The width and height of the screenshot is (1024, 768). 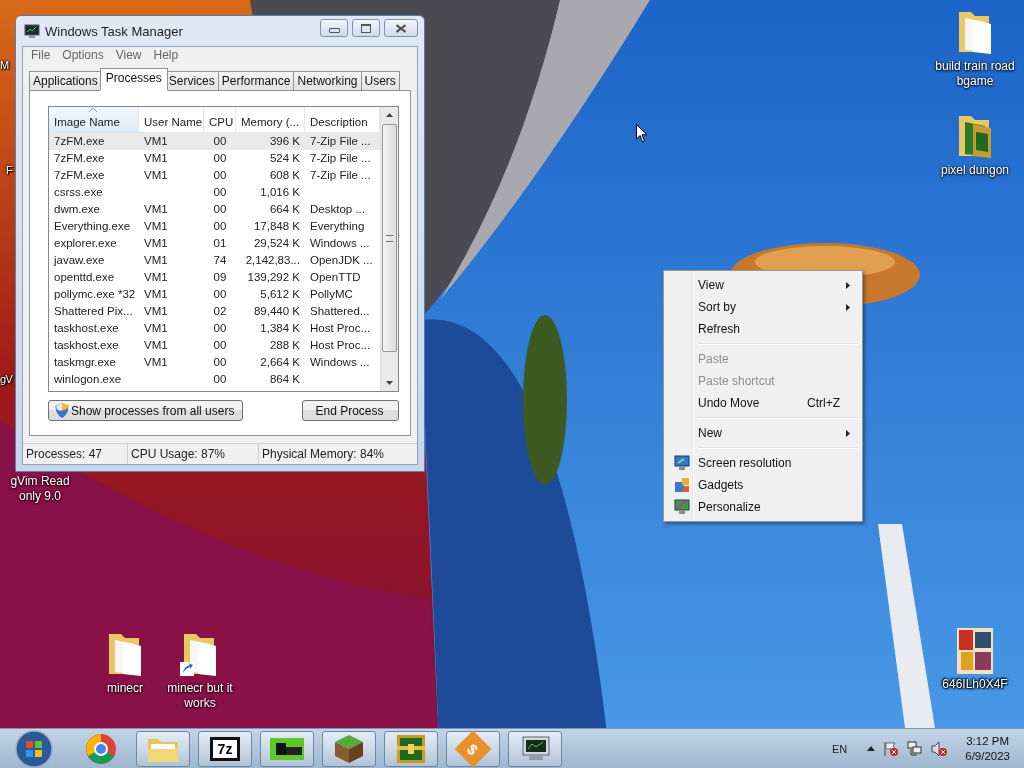 What do you see at coordinates (94, 119) in the screenshot?
I see `column-header: Image Name` at bounding box center [94, 119].